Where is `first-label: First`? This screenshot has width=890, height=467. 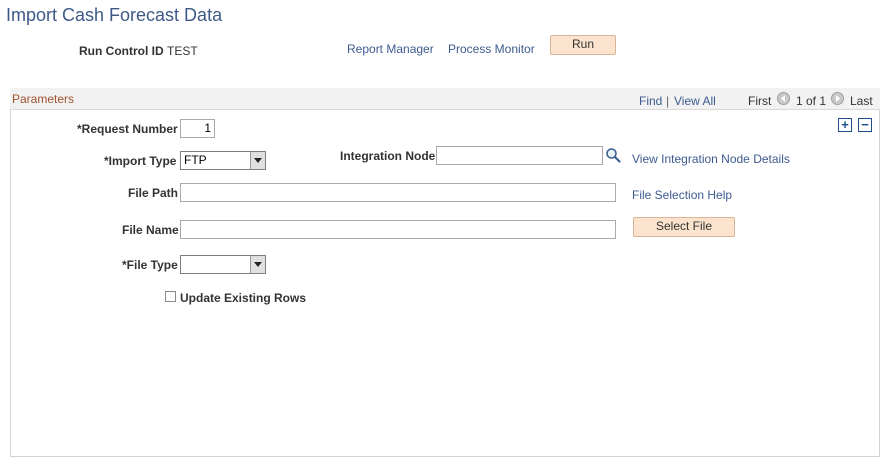
first-label: First is located at coordinates (760, 101).